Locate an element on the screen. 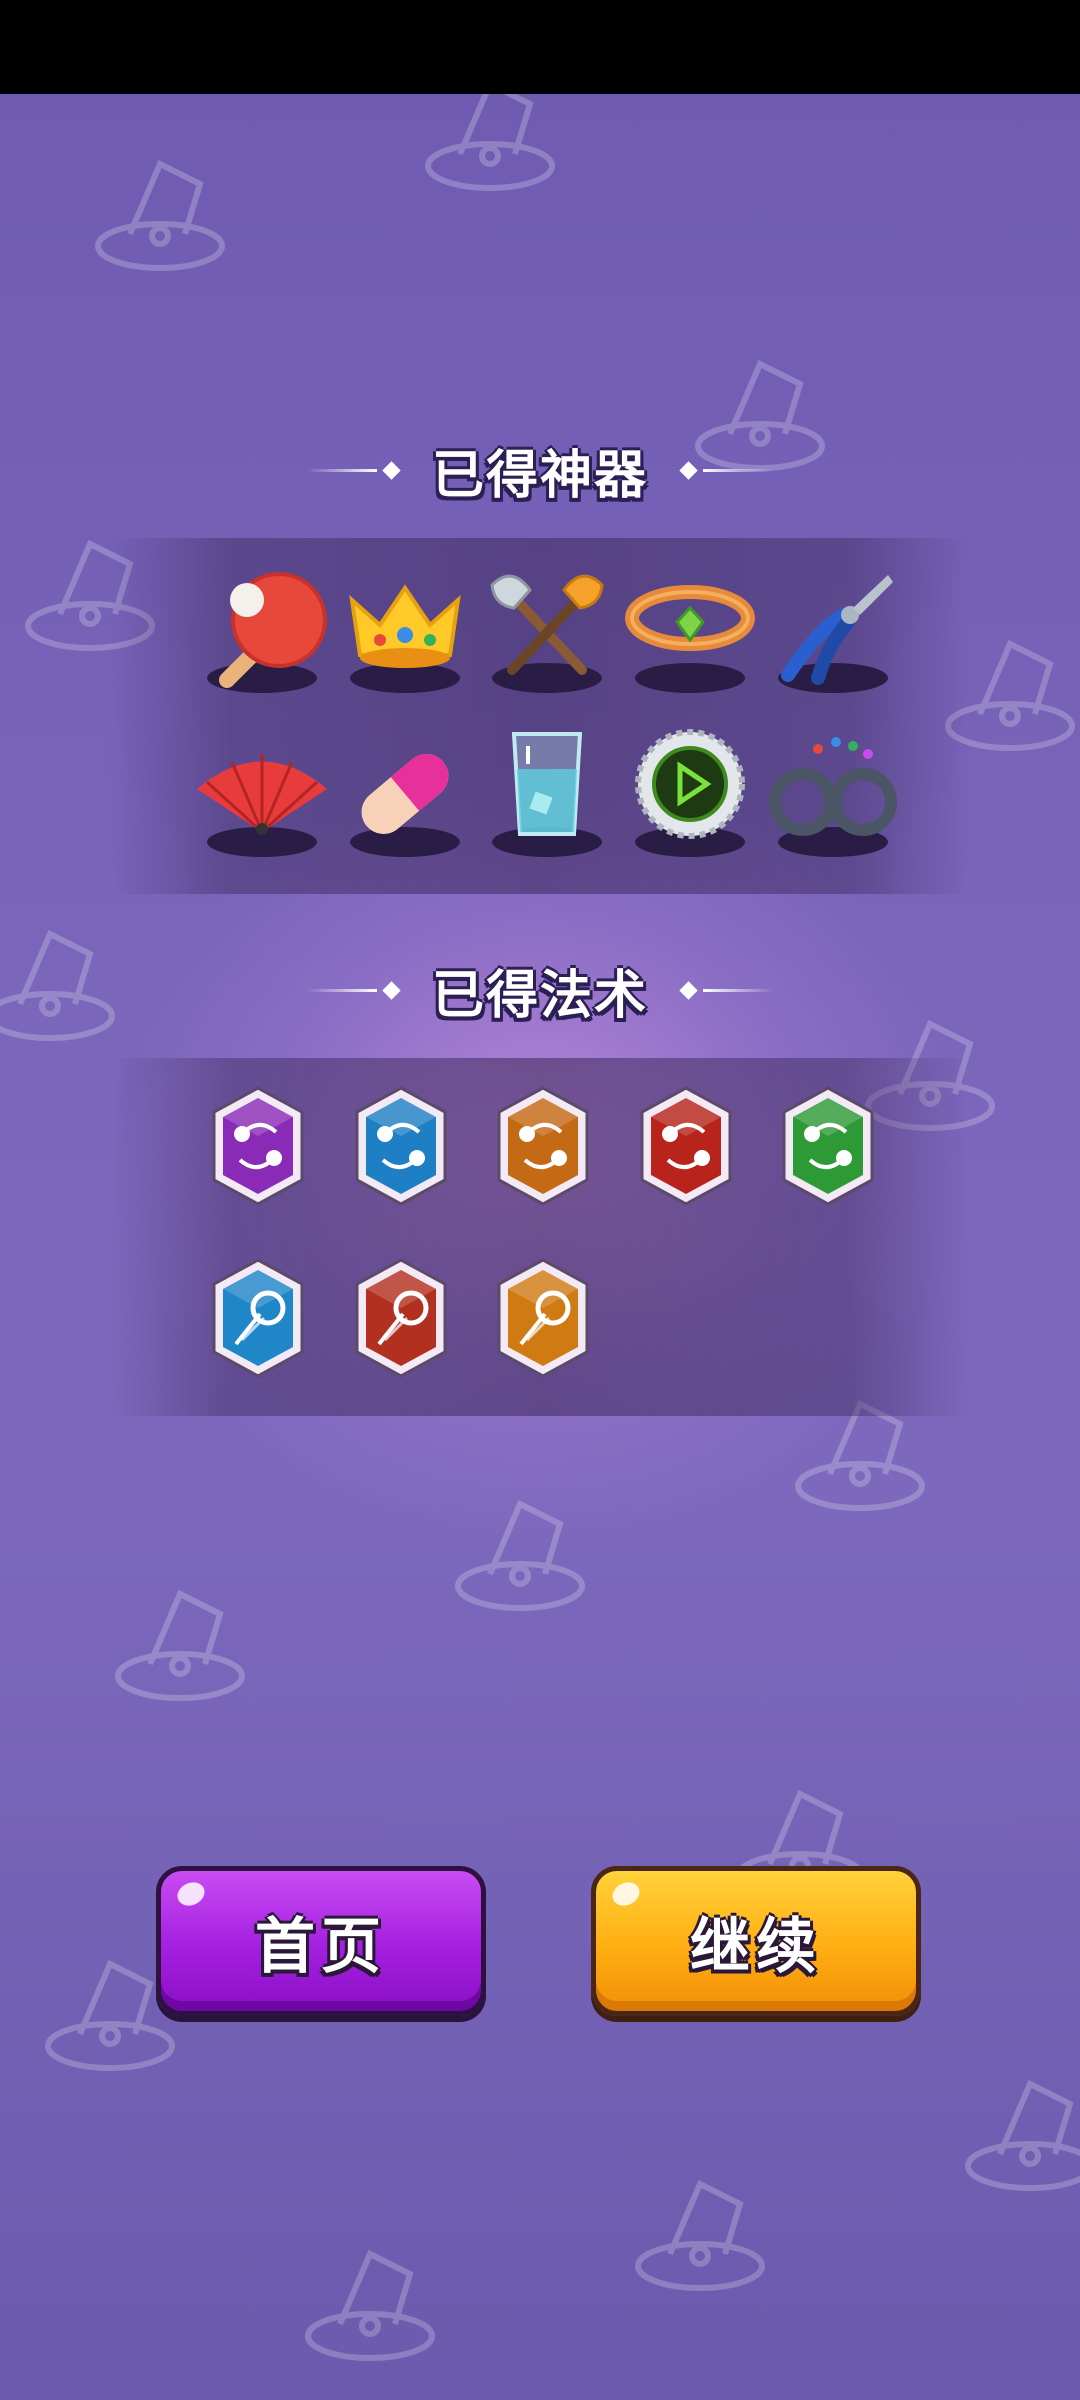 This screenshot has width=1080, height=2400. crossed-axes-icon is located at coordinates (547, 630).